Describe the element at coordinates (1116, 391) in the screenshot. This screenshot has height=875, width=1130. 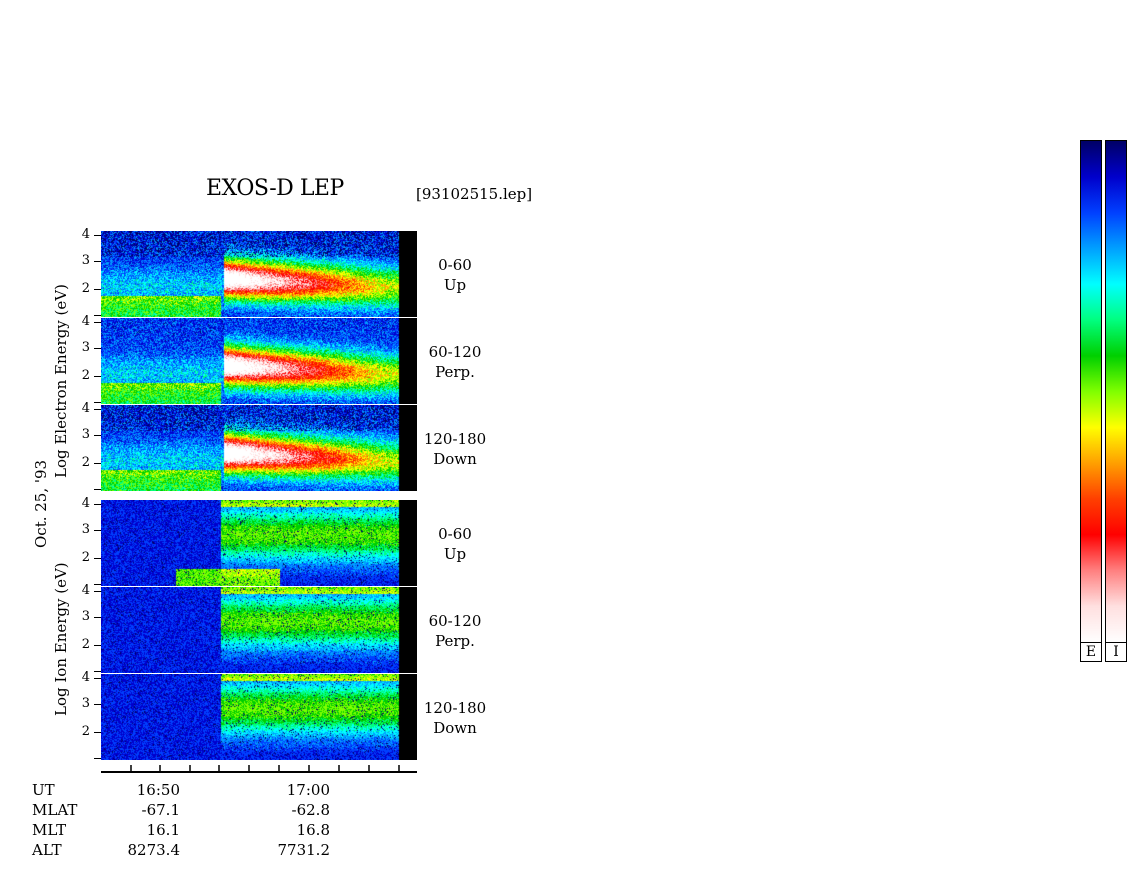
I see `ion-colorbar-gradient` at that location.